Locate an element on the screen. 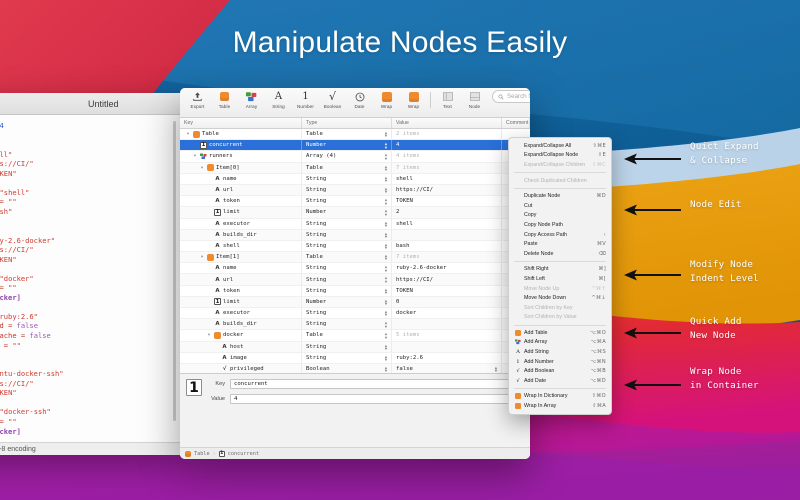 The image size is (800, 500). tree-cell-key: ▾ Item[1] is located at coordinates (241, 257).